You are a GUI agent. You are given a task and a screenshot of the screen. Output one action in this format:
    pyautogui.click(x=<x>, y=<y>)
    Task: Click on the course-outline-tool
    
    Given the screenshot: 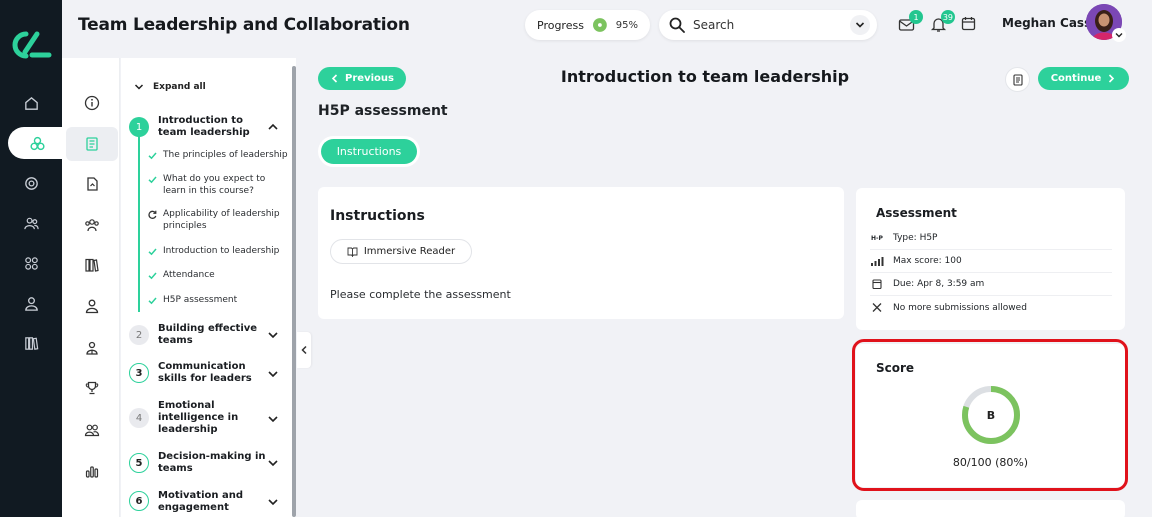 What is the action you would take?
    pyautogui.click(x=92, y=144)
    